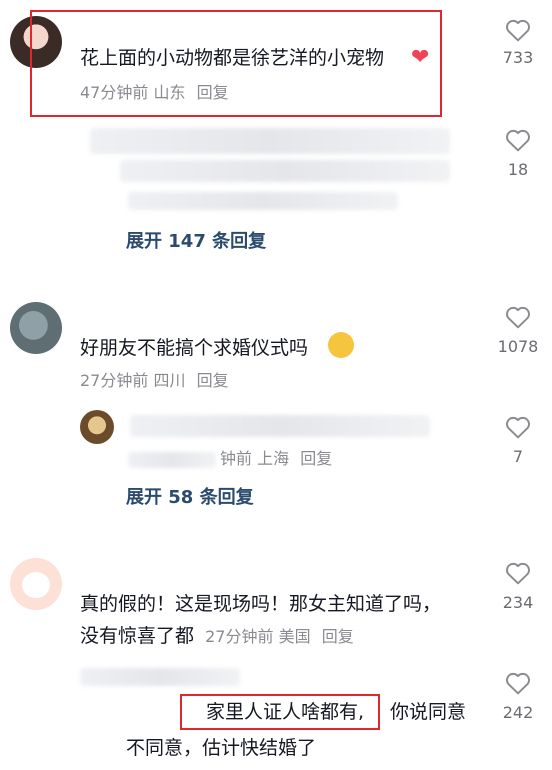  What do you see at coordinates (196, 242) in the screenshot?
I see `expand-replies-link: 展开 147 条回复` at bounding box center [196, 242].